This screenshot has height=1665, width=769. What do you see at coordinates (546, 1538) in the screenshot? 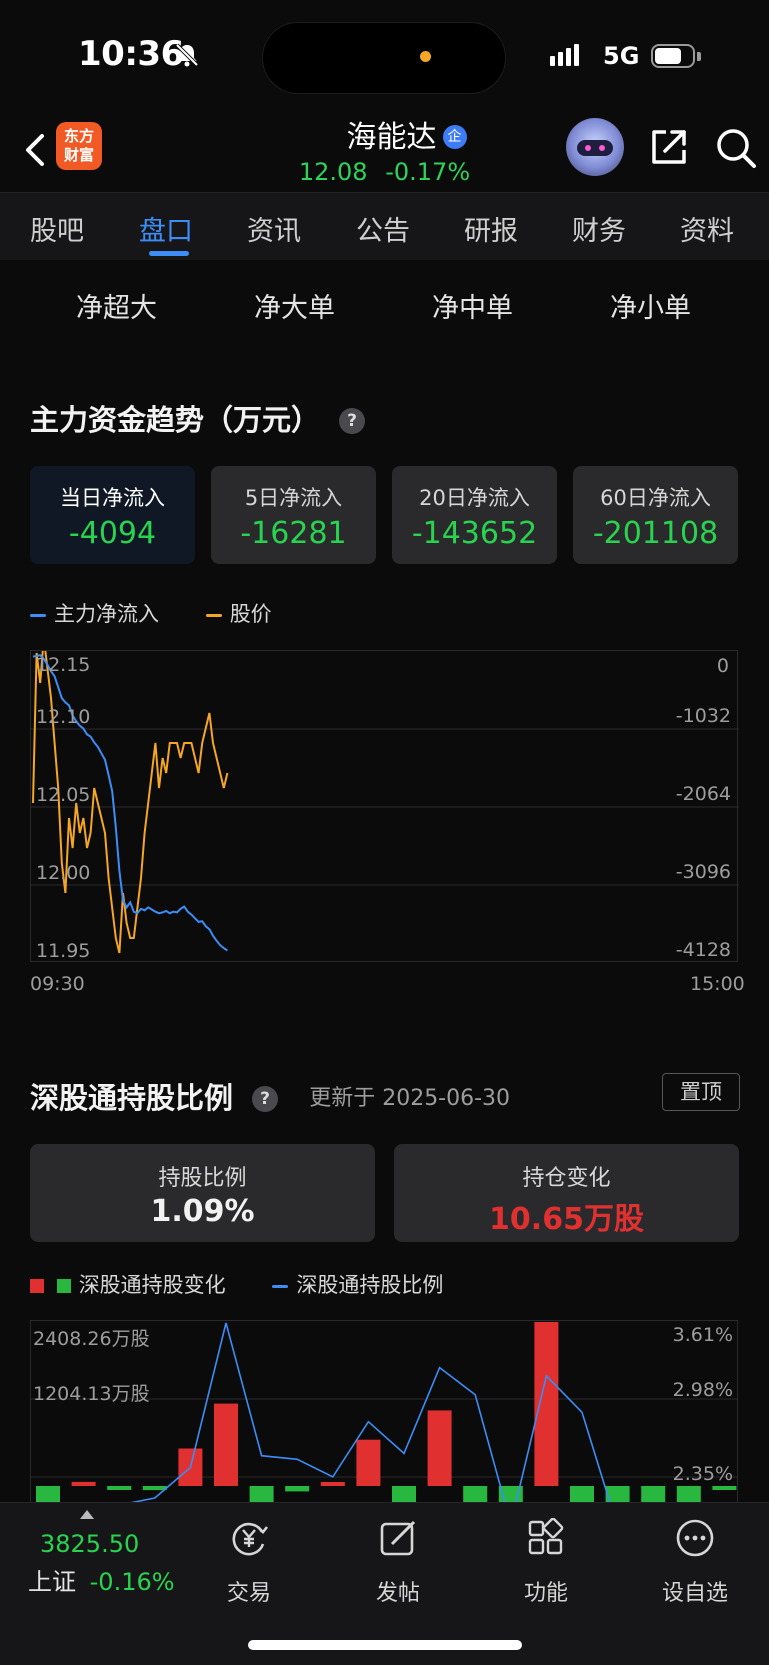
I see `functions-grid-icon` at bounding box center [546, 1538].